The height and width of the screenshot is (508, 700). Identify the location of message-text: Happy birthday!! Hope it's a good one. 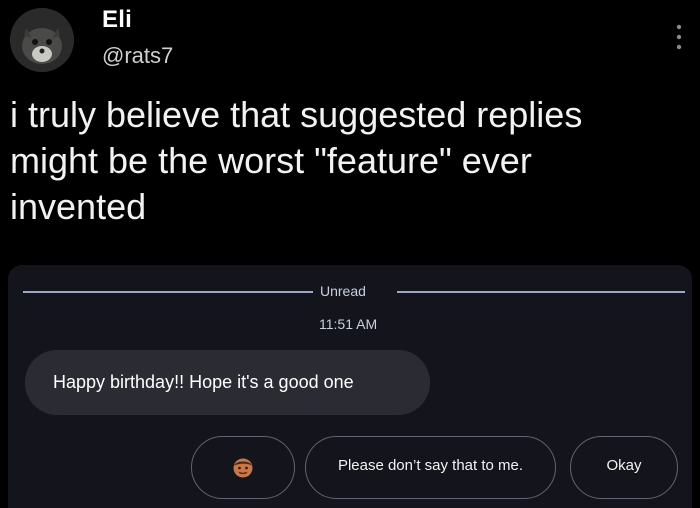
(203, 382).